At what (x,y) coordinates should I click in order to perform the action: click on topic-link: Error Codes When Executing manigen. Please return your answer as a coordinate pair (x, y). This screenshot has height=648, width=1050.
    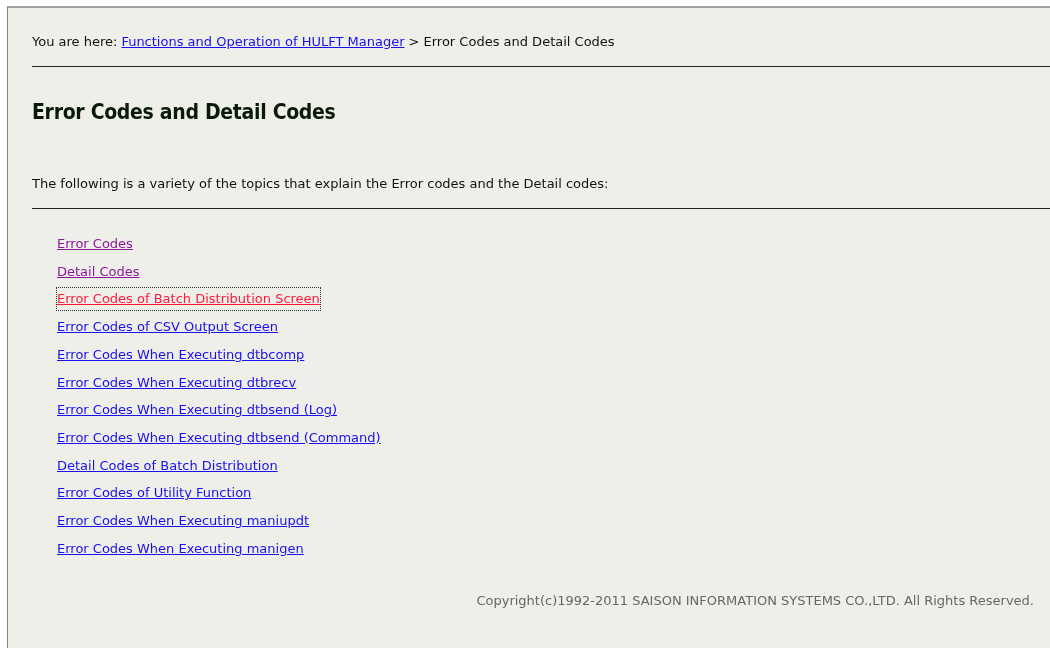
    Looking at the image, I should click on (180, 548).